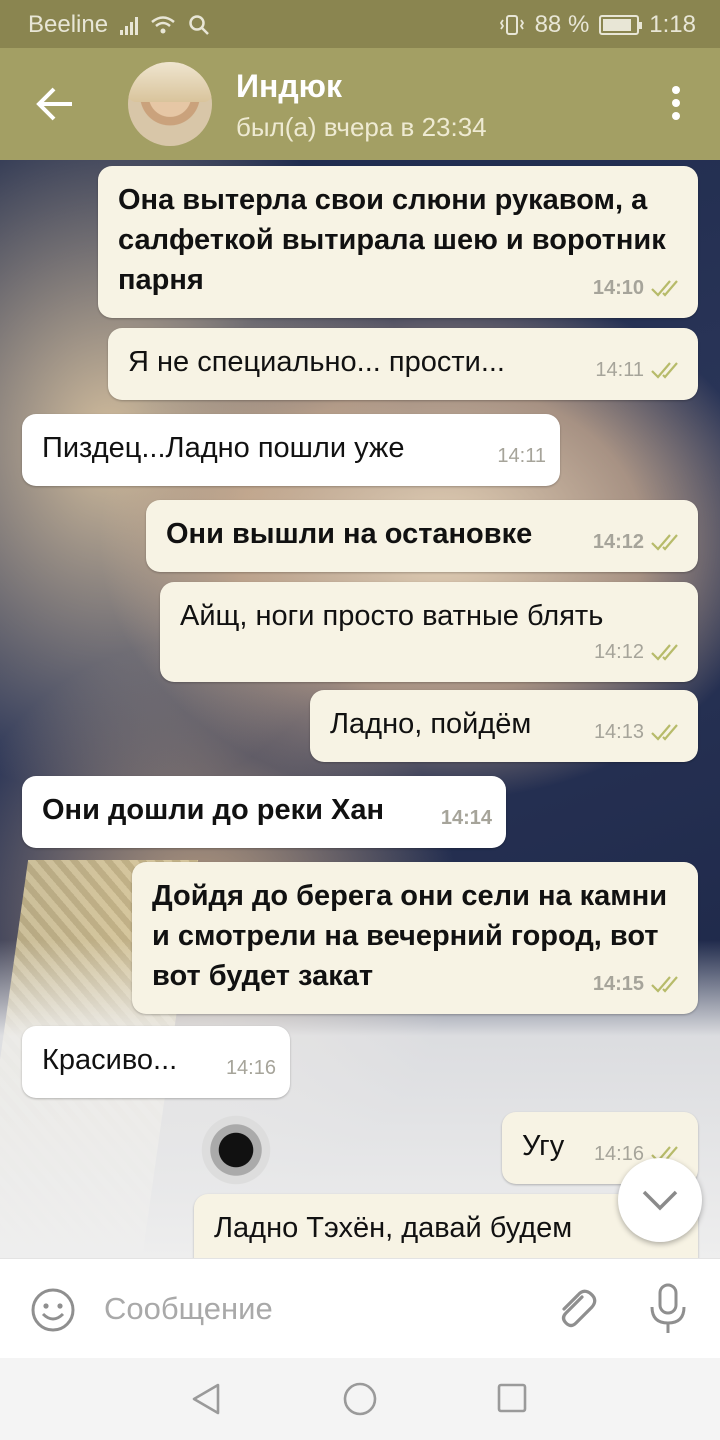 This screenshot has height=1440, width=720. What do you see at coordinates (361, 127) in the screenshot?
I see `last-seen-status: был(а) вчера в 23:34` at bounding box center [361, 127].